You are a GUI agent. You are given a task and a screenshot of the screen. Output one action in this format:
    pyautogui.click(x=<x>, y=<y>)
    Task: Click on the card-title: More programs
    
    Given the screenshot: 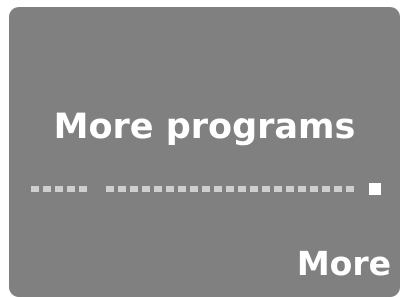 What is the action you would take?
    pyautogui.click(x=204, y=127)
    